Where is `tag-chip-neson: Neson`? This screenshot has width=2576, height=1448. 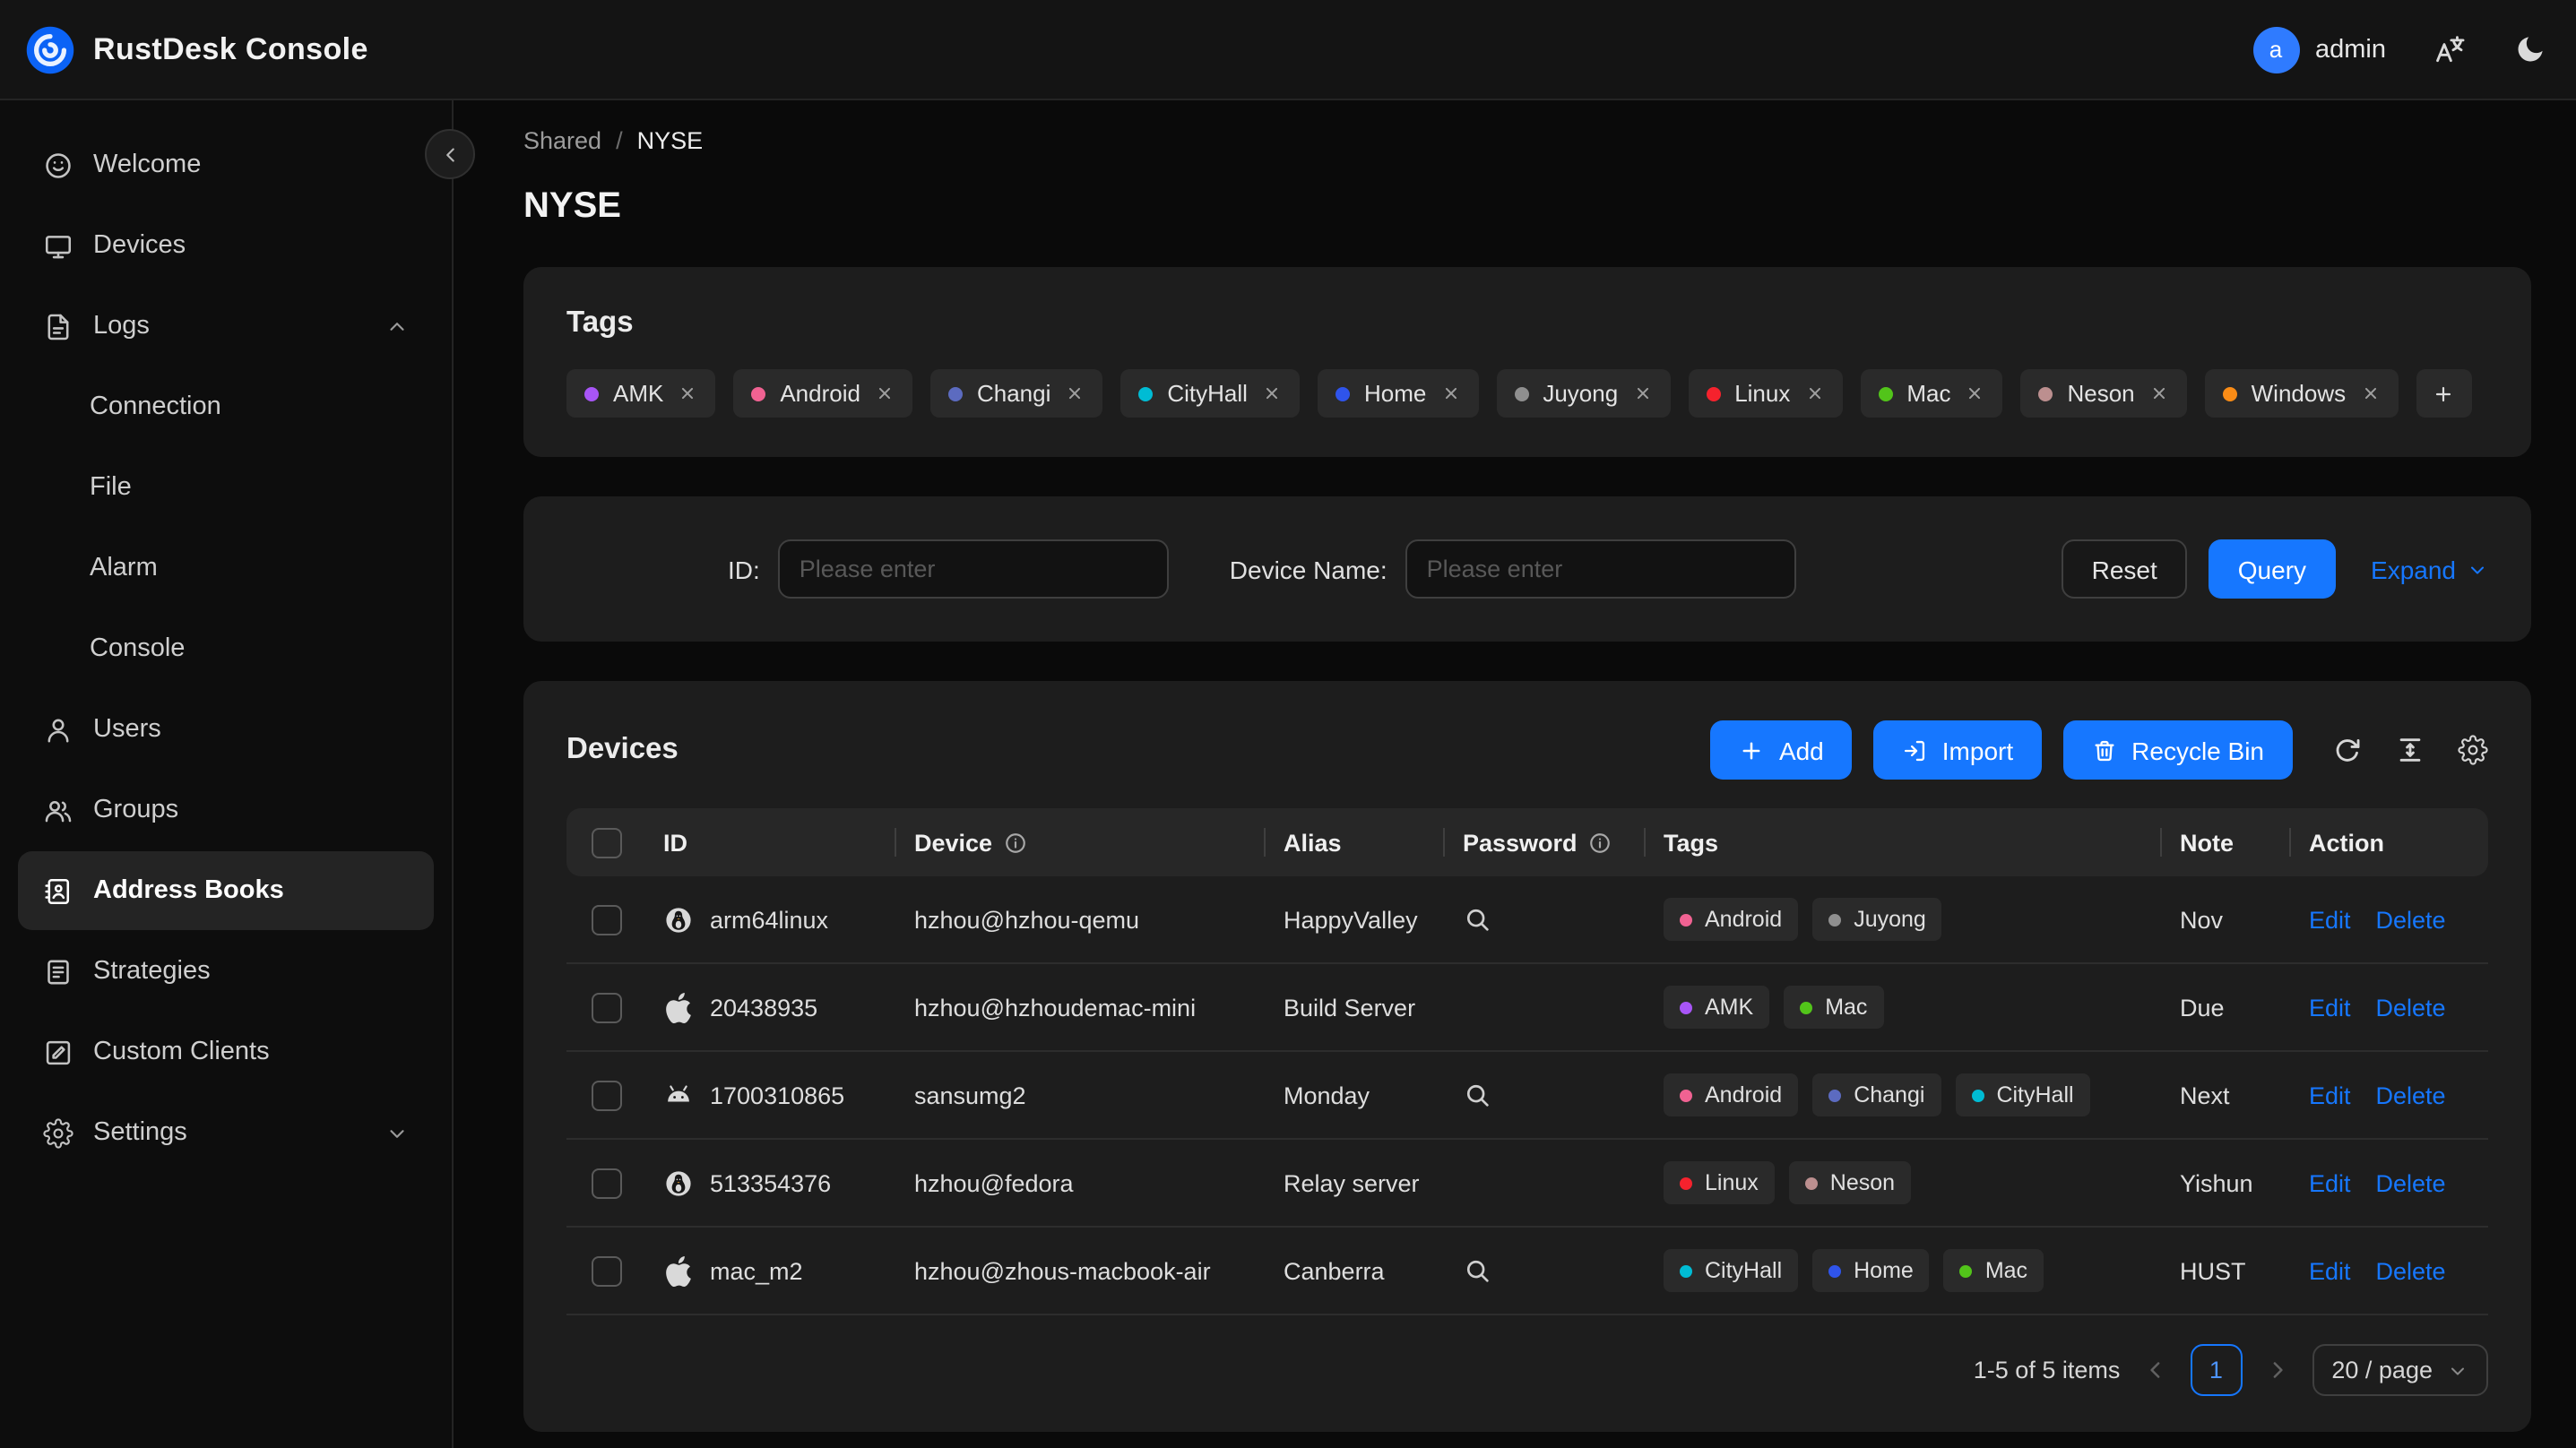 tag-chip-neson: Neson is located at coordinates (2103, 394).